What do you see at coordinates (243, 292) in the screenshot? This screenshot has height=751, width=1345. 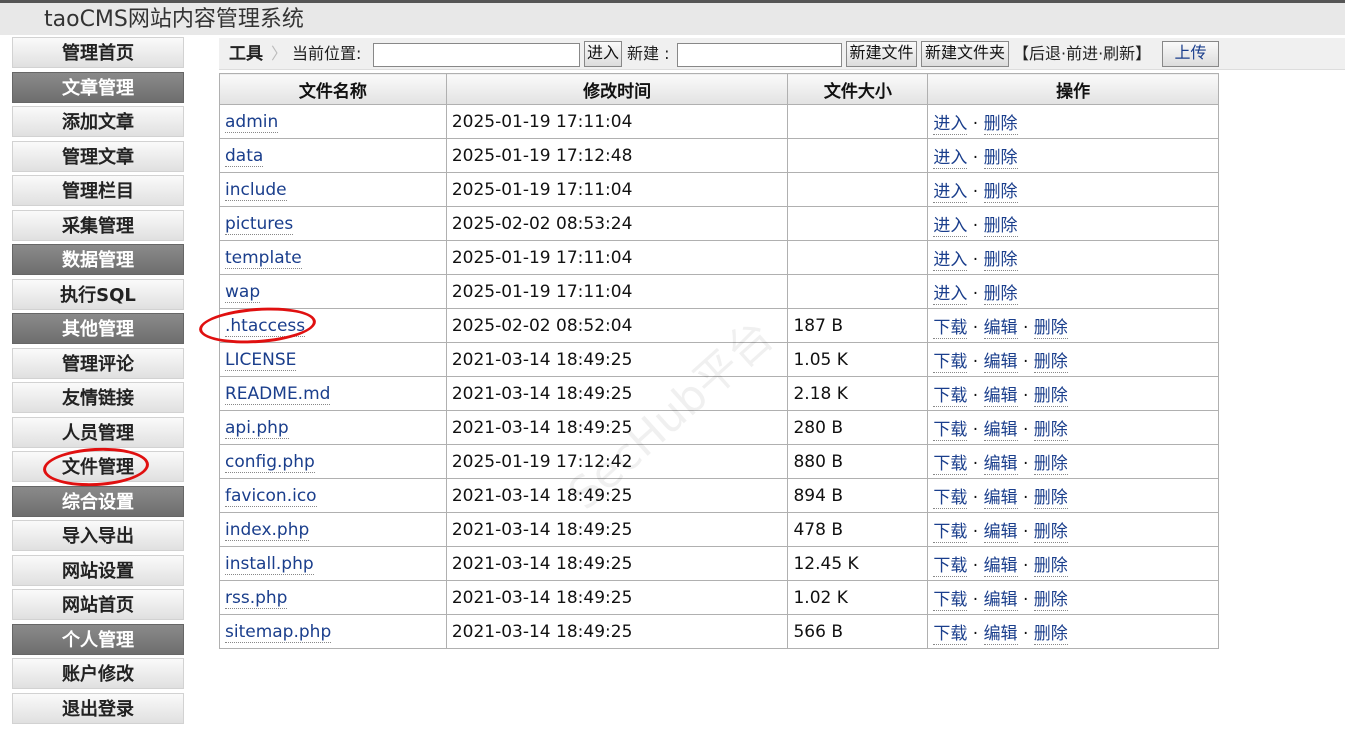 I see `file-name-link: wap` at bounding box center [243, 292].